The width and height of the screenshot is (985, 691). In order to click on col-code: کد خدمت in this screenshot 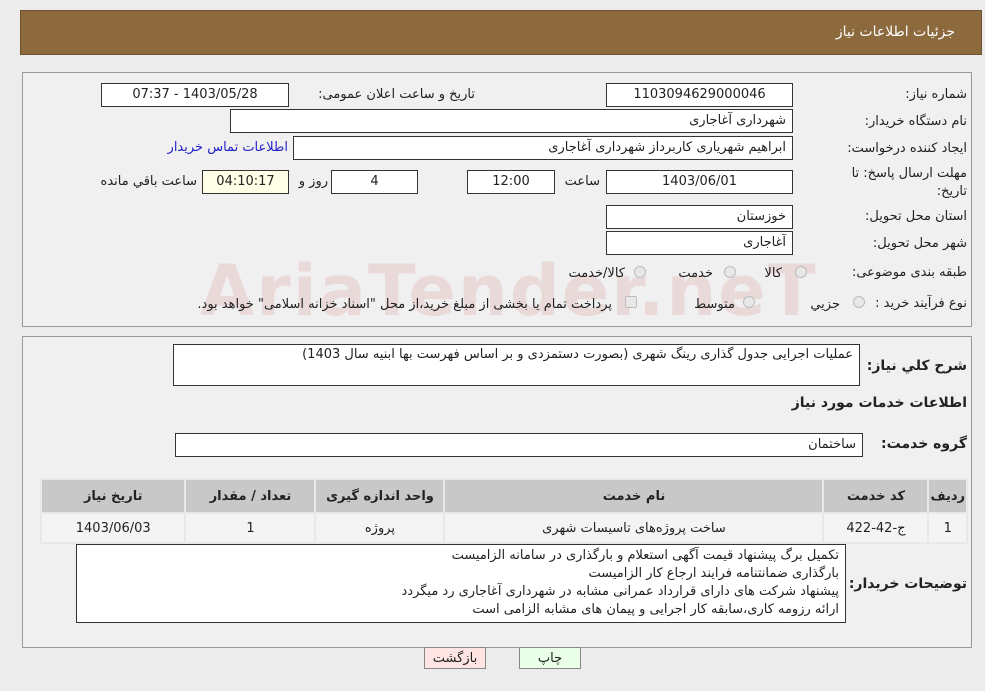, I will do `click(876, 496)`.